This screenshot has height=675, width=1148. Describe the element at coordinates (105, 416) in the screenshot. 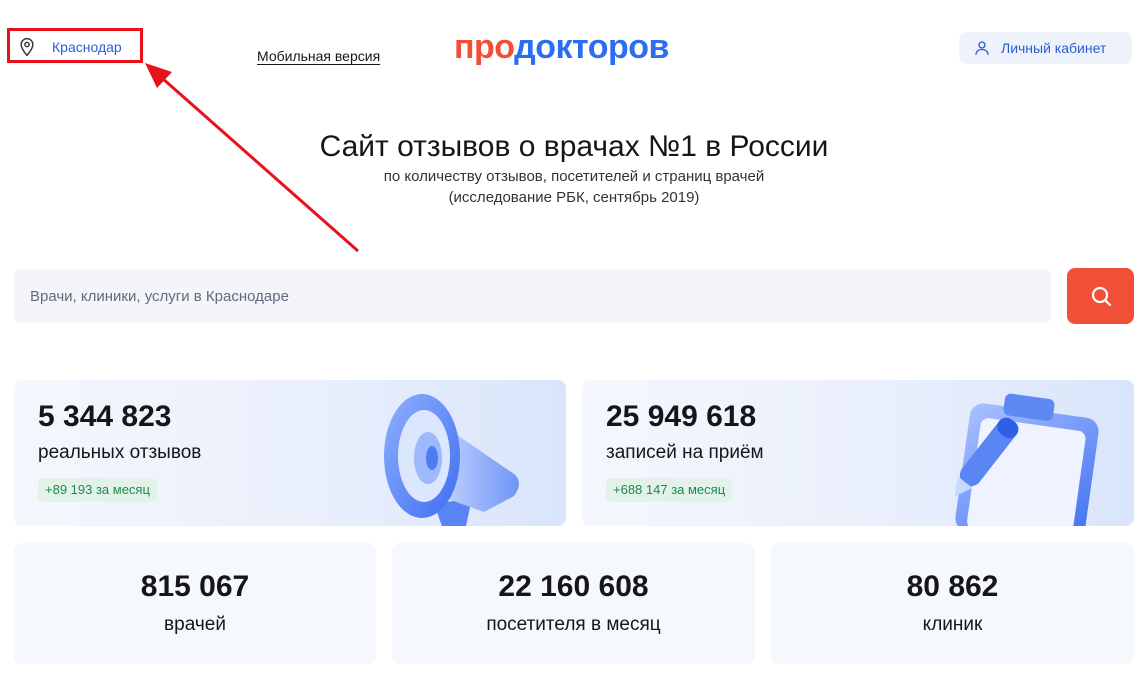

I see `stat-number: 5 344 823` at that location.